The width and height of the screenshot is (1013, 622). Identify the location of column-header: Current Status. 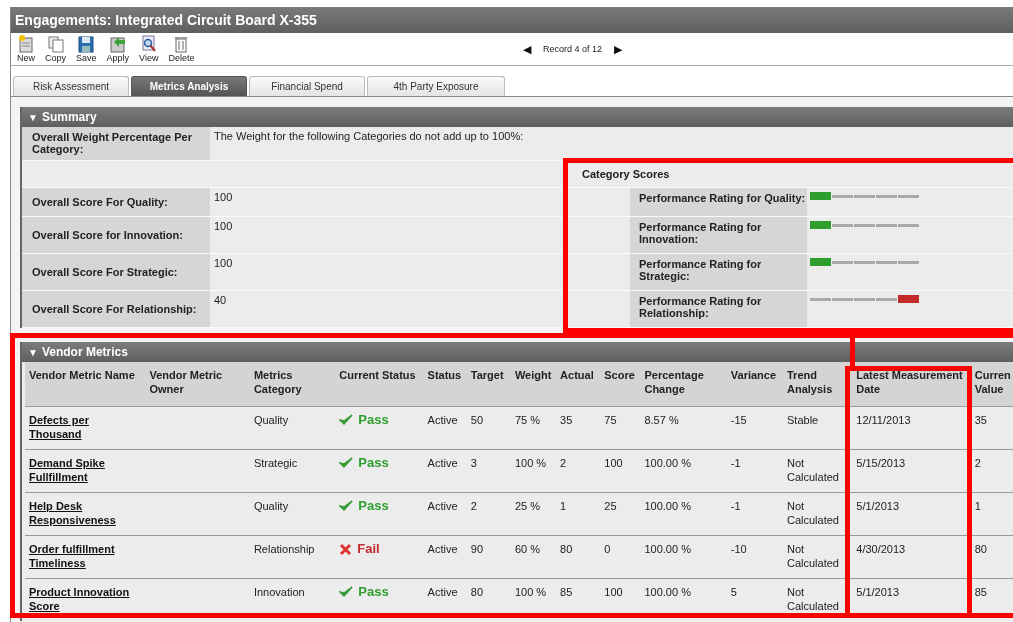
(379, 384).